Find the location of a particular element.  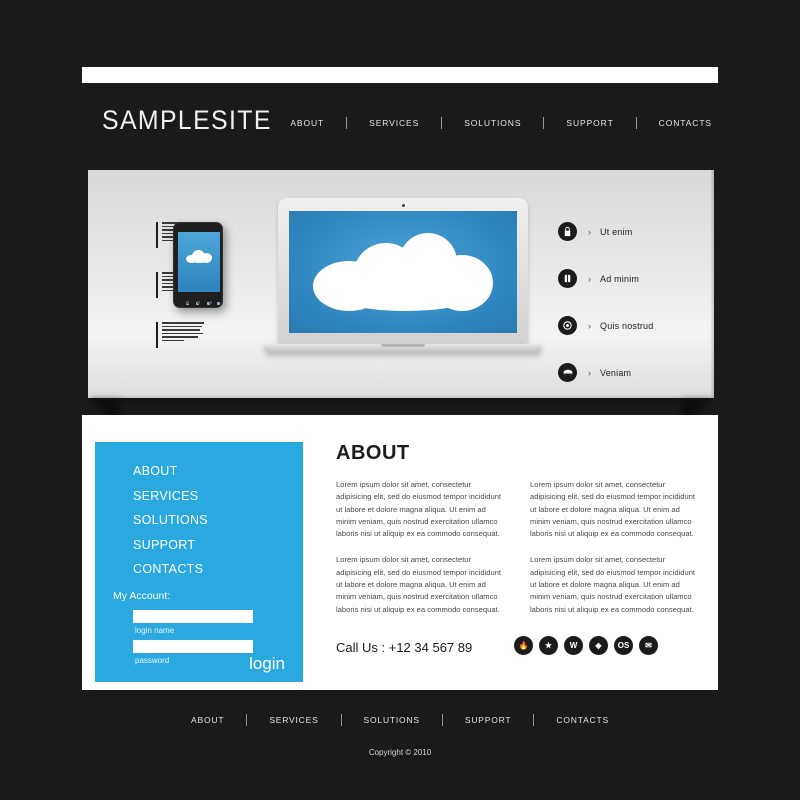

phone-screen is located at coordinates (199, 268).